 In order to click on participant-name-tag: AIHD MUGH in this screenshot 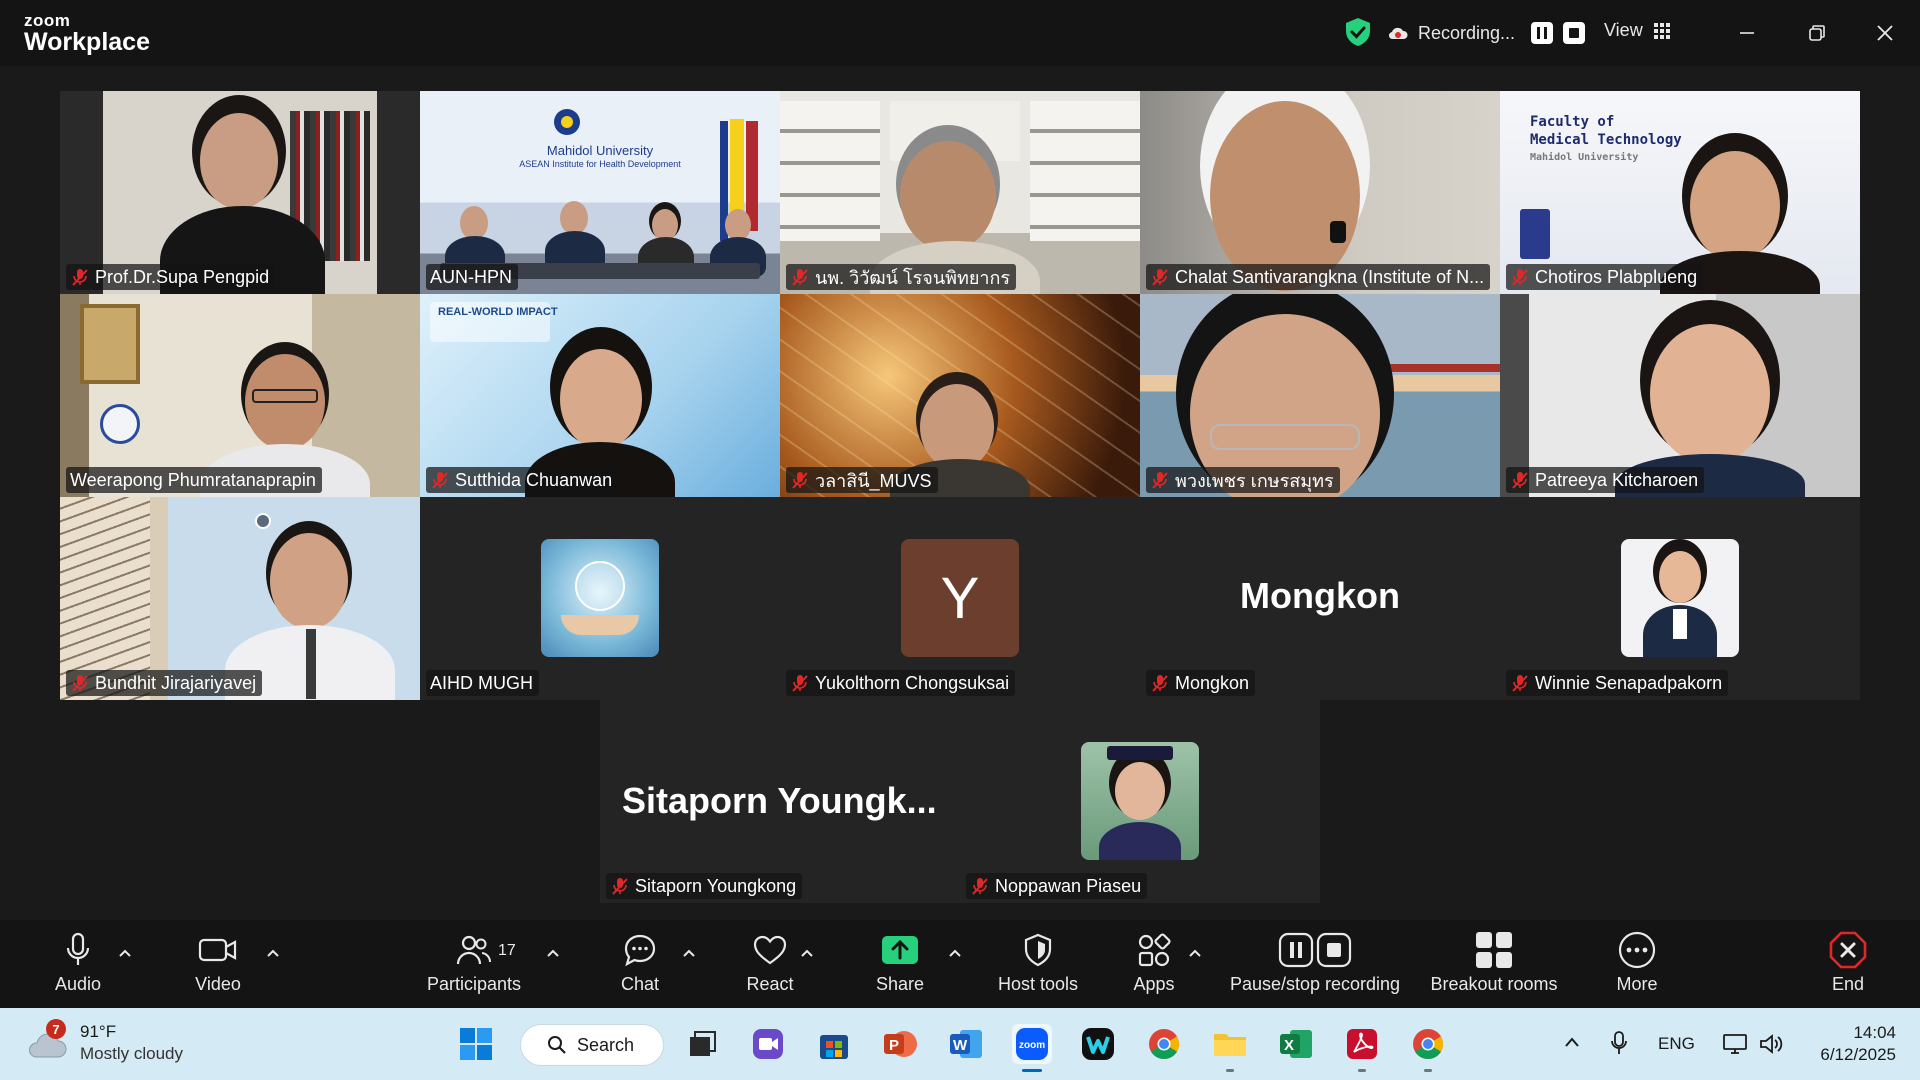, I will do `click(482, 683)`.